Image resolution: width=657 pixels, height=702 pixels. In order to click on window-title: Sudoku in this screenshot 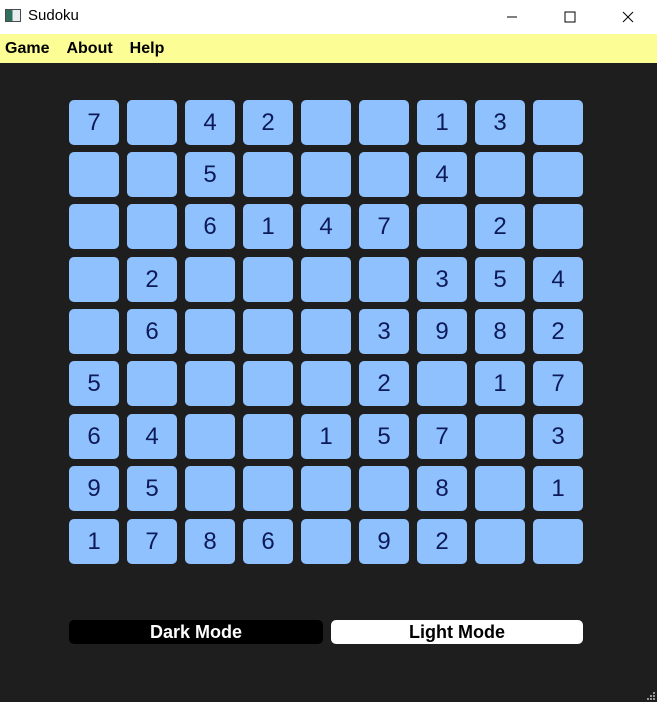, I will do `click(53, 15)`.